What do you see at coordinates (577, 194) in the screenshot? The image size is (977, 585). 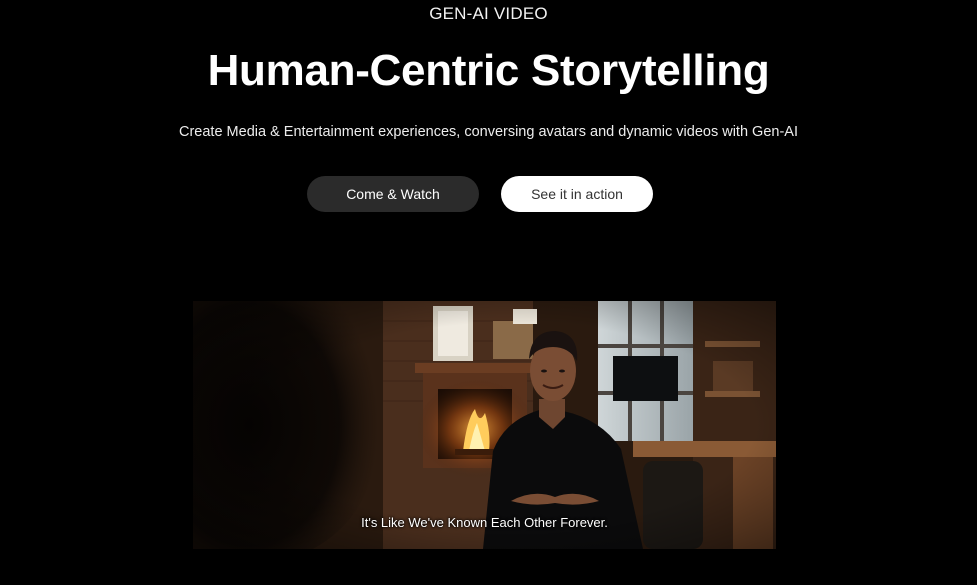 I see `see-it-in-action-button: See it in action` at bounding box center [577, 194].